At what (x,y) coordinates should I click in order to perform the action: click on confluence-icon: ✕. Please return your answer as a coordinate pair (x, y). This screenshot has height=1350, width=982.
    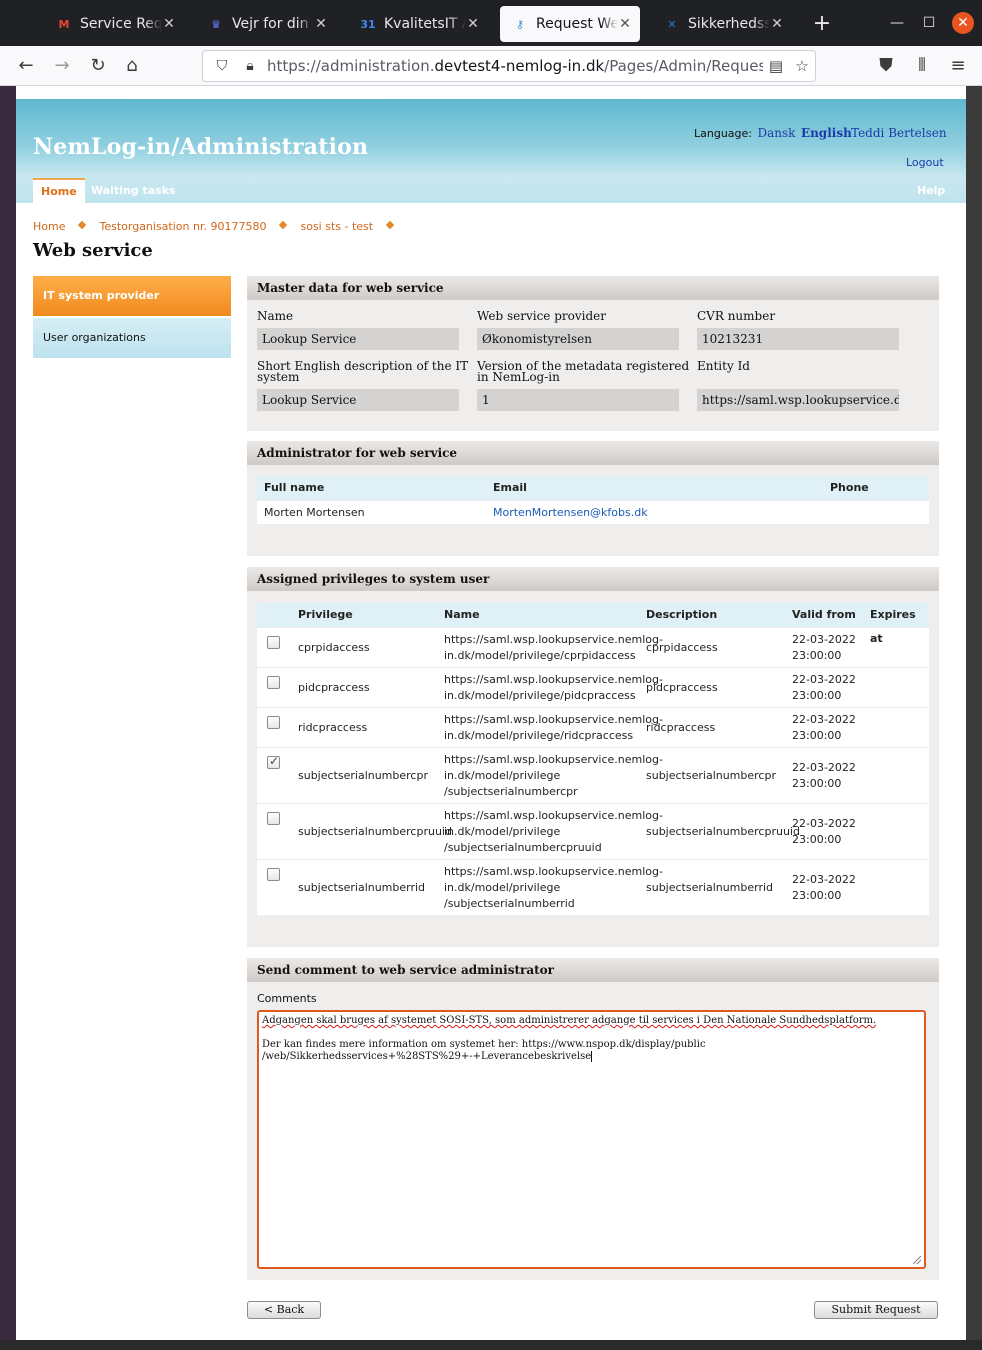
    Looking at the image, I should click on (672, 24).